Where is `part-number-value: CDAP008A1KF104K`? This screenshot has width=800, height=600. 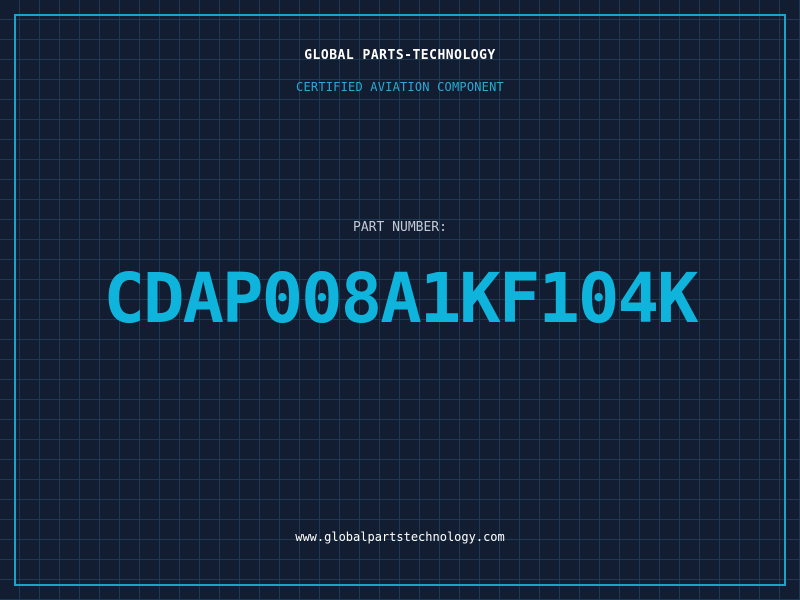 part-number-value: CDAP008A1KF104K is located at coordinates (400, 299).